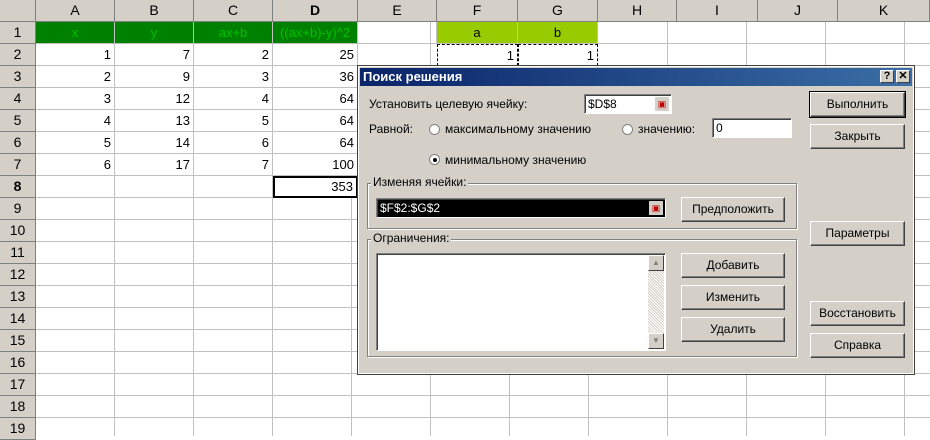 The width and height of the screenshot is (930, 440). Describe the element at coordinates (154, 121) in the screenshot. I see `cell-b5: 13` at that location.